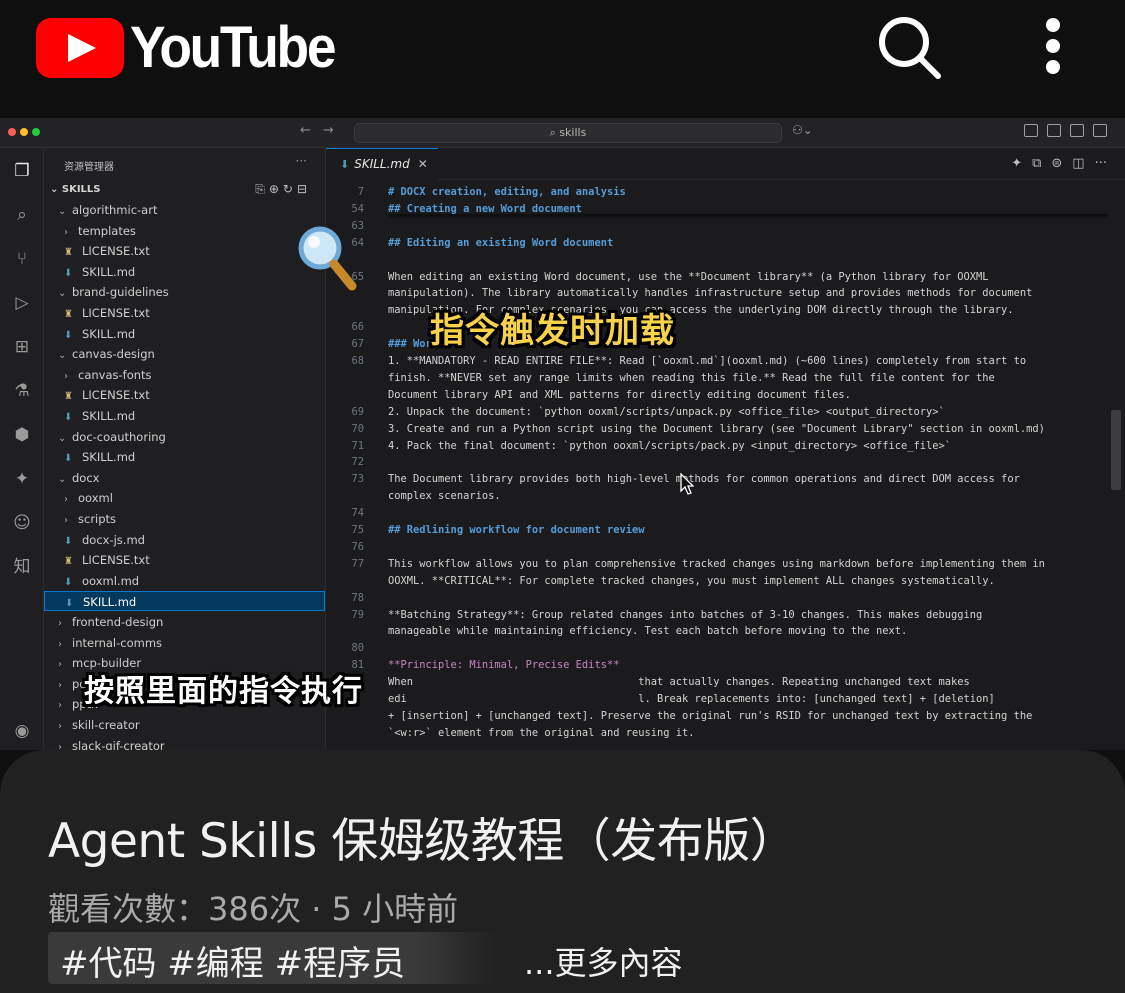  I want to click on tree-item-label: skill-creator, so click(106, 725).